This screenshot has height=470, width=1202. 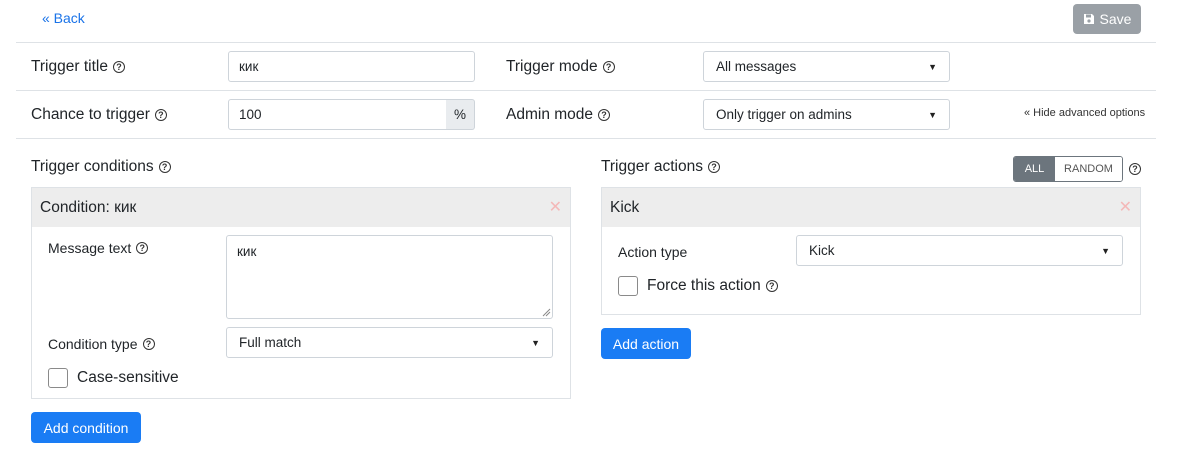 I want to click on save-button: Save, so click(x=1107, y=19).